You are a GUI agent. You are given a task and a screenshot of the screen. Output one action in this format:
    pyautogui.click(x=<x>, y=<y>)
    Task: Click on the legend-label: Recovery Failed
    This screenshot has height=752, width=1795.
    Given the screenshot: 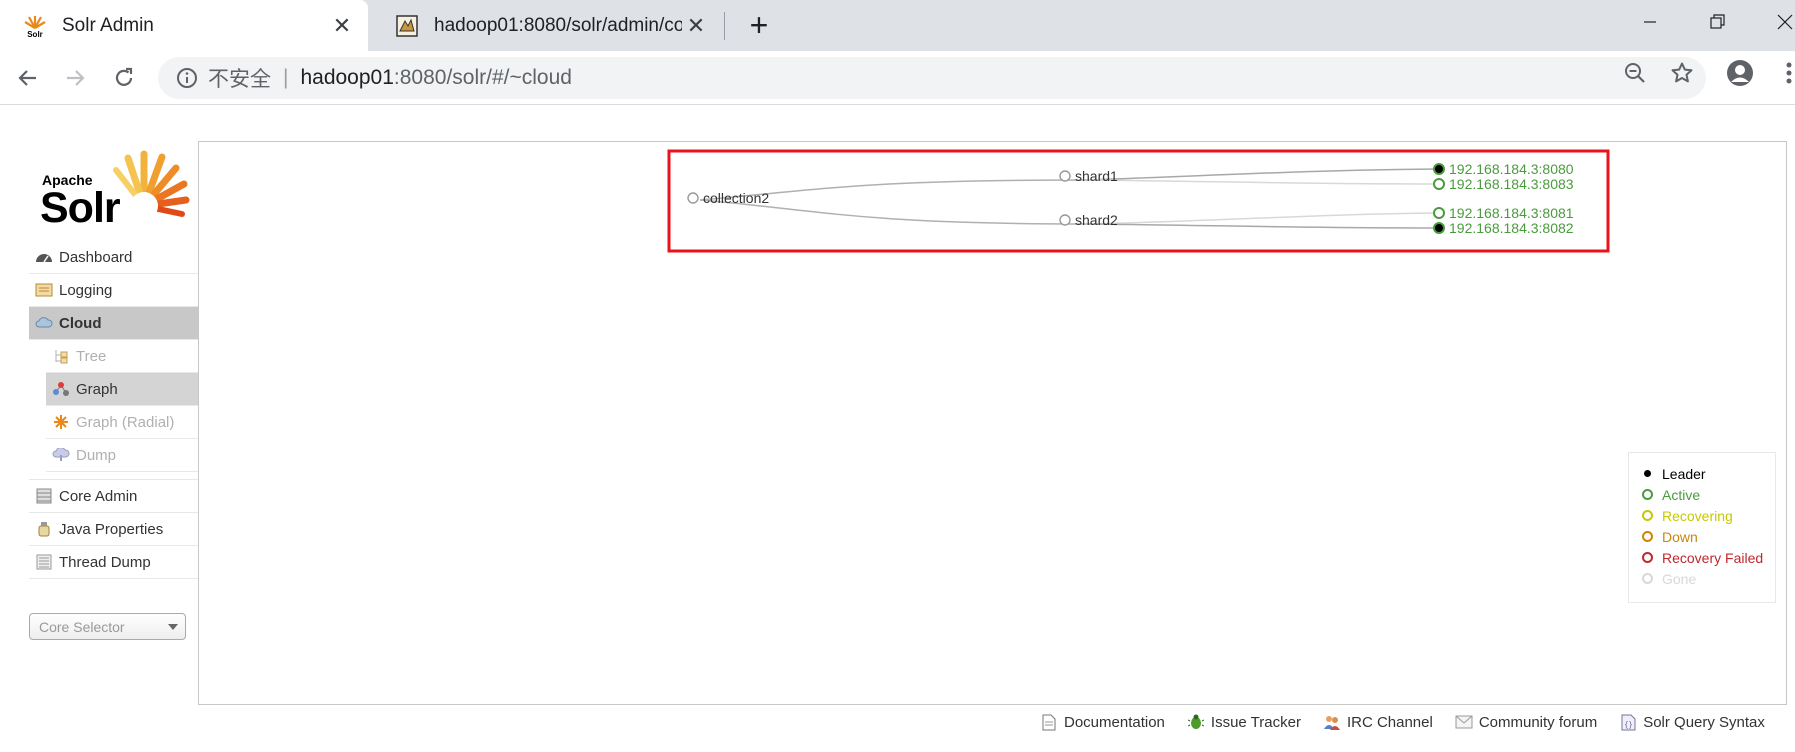 What is the action you would take?
    pyautogui.click(x=1713, y=557)
    